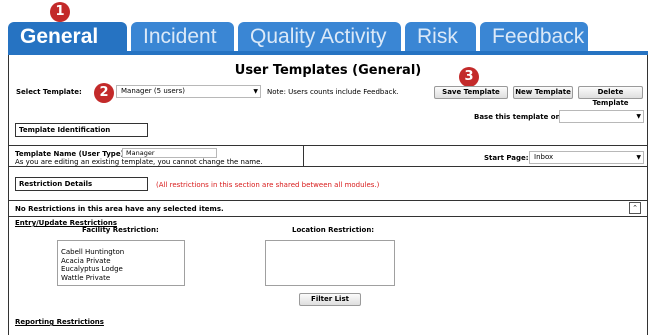 Image resolution: width=650 pixels, height=335 pixels. What do you see at coordinates (601, 116) in the screenshot?
I see `base-template-dropdown: ▼` at bounding box center [601, 116].